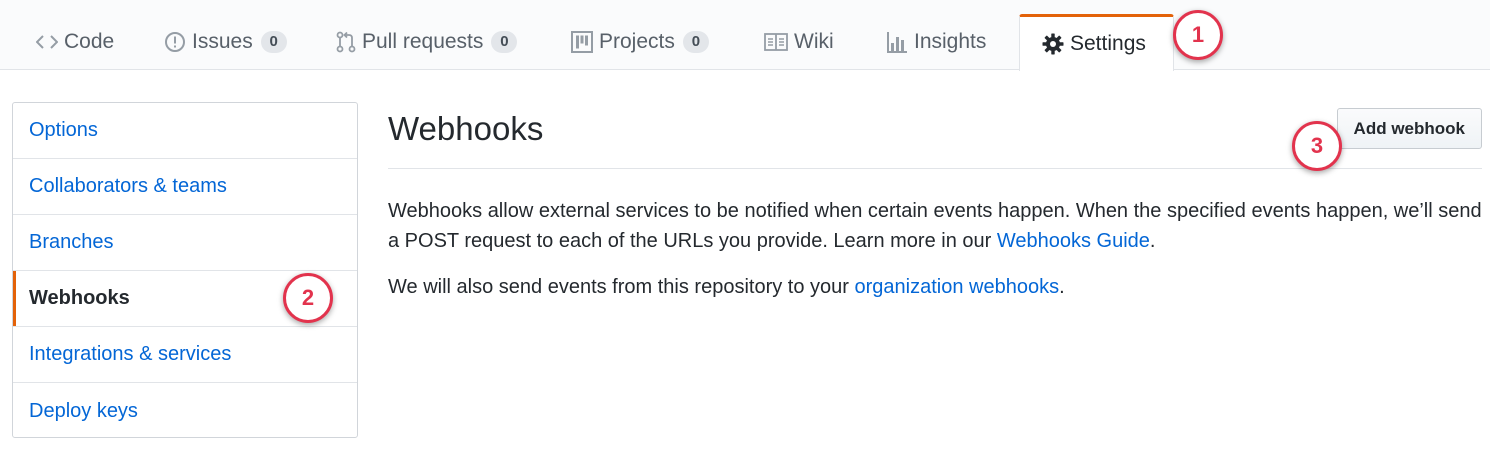  I want to click on tab-settings: Settings, so click(1096, 42).